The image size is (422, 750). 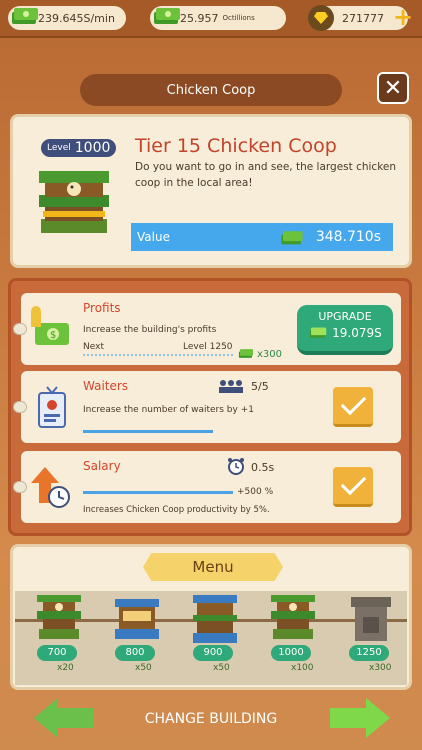 I want to click on income-pill: 239.645S/min, so click(x=67, y=18).